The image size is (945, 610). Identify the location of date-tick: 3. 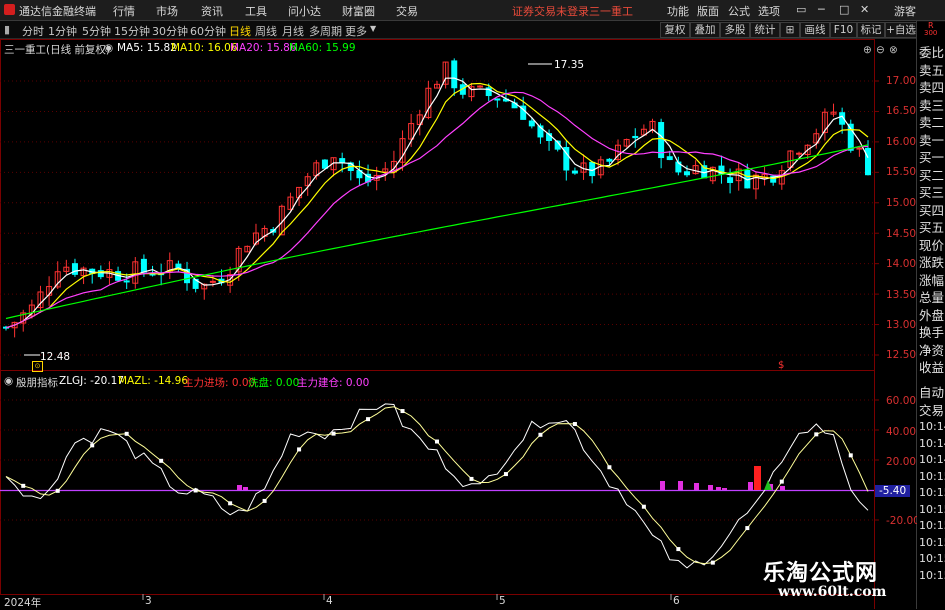
(148, 601).